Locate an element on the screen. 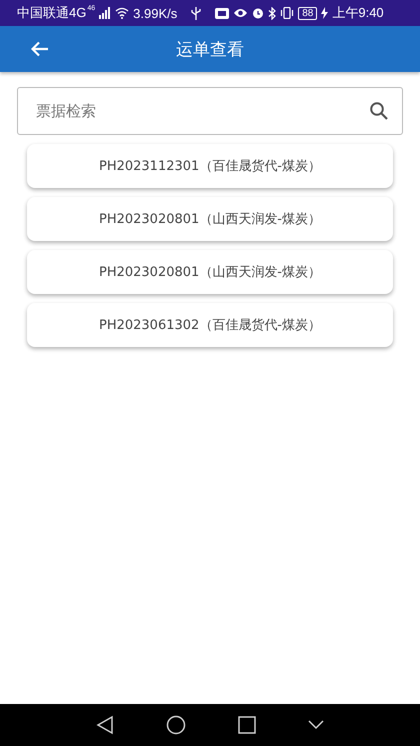 This screenshot has width=420, height=746. home-icon is located at coordinates (176, 725).